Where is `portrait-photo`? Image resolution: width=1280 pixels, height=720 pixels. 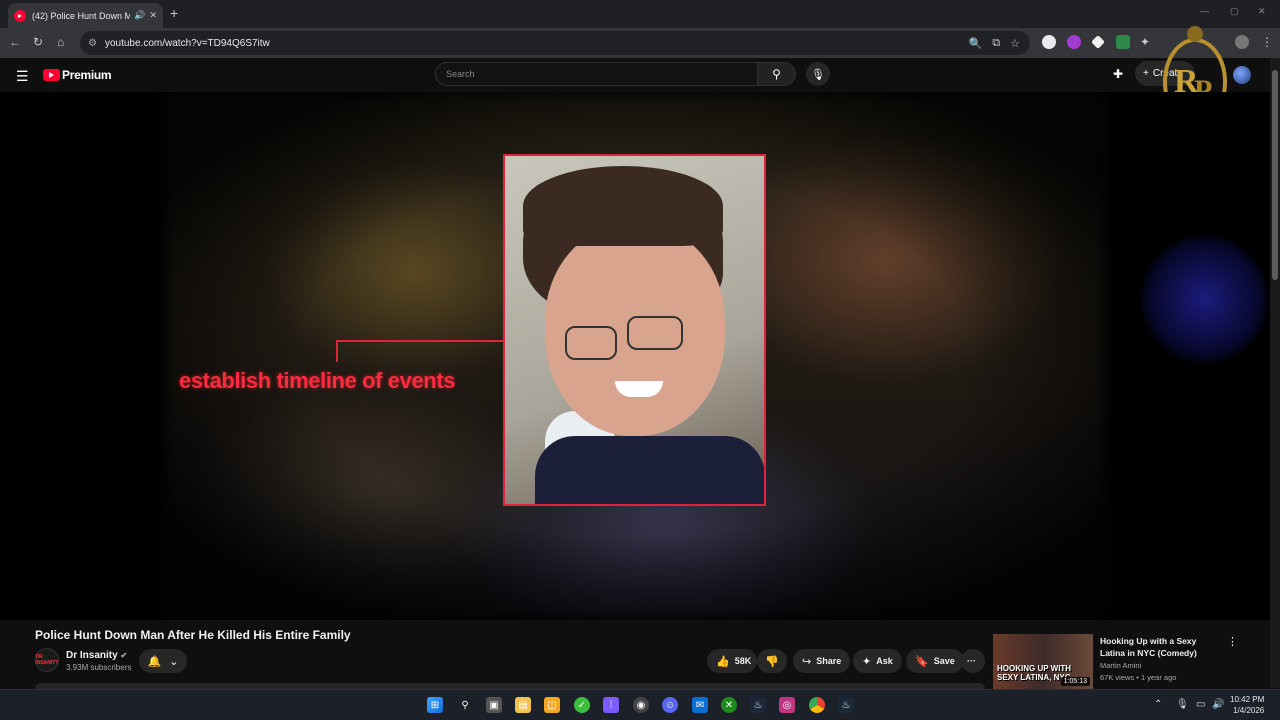 portrait-photo is located at coordinates (634, 330).